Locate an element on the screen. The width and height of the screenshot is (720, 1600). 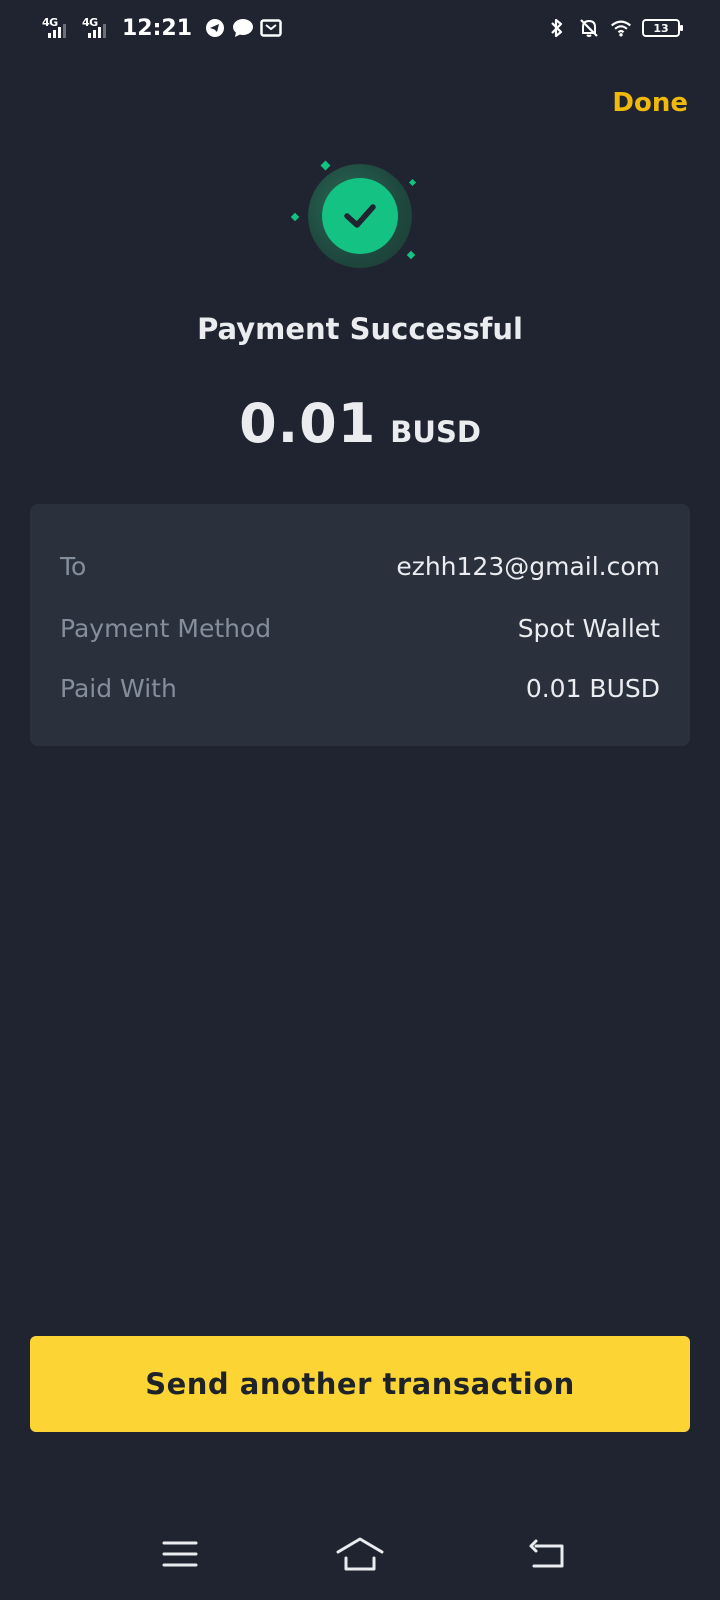
battery-icon: 13 is located at coordinates (662, 28).